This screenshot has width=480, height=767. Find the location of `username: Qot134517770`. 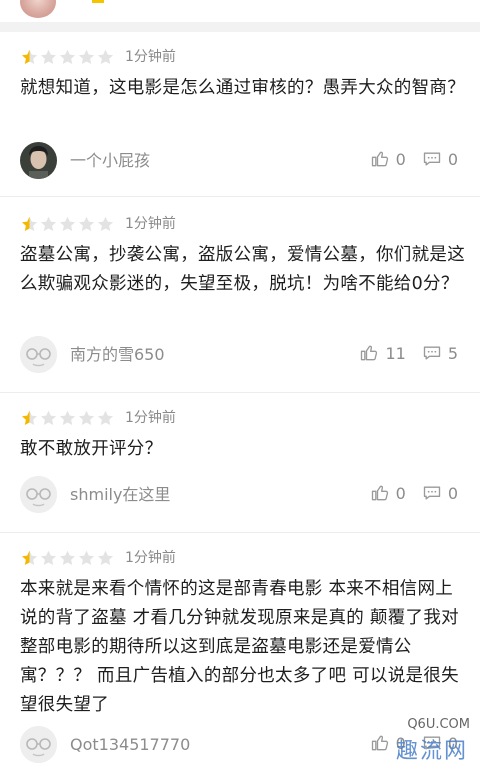

username: Qot134517770 is located at coordinates (130, 745).